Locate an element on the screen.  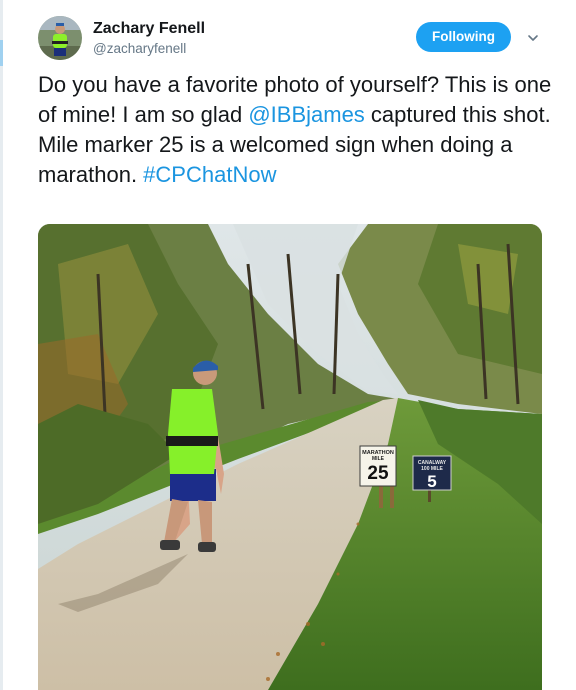
more-options-caret is located at coordinates (533, 38).